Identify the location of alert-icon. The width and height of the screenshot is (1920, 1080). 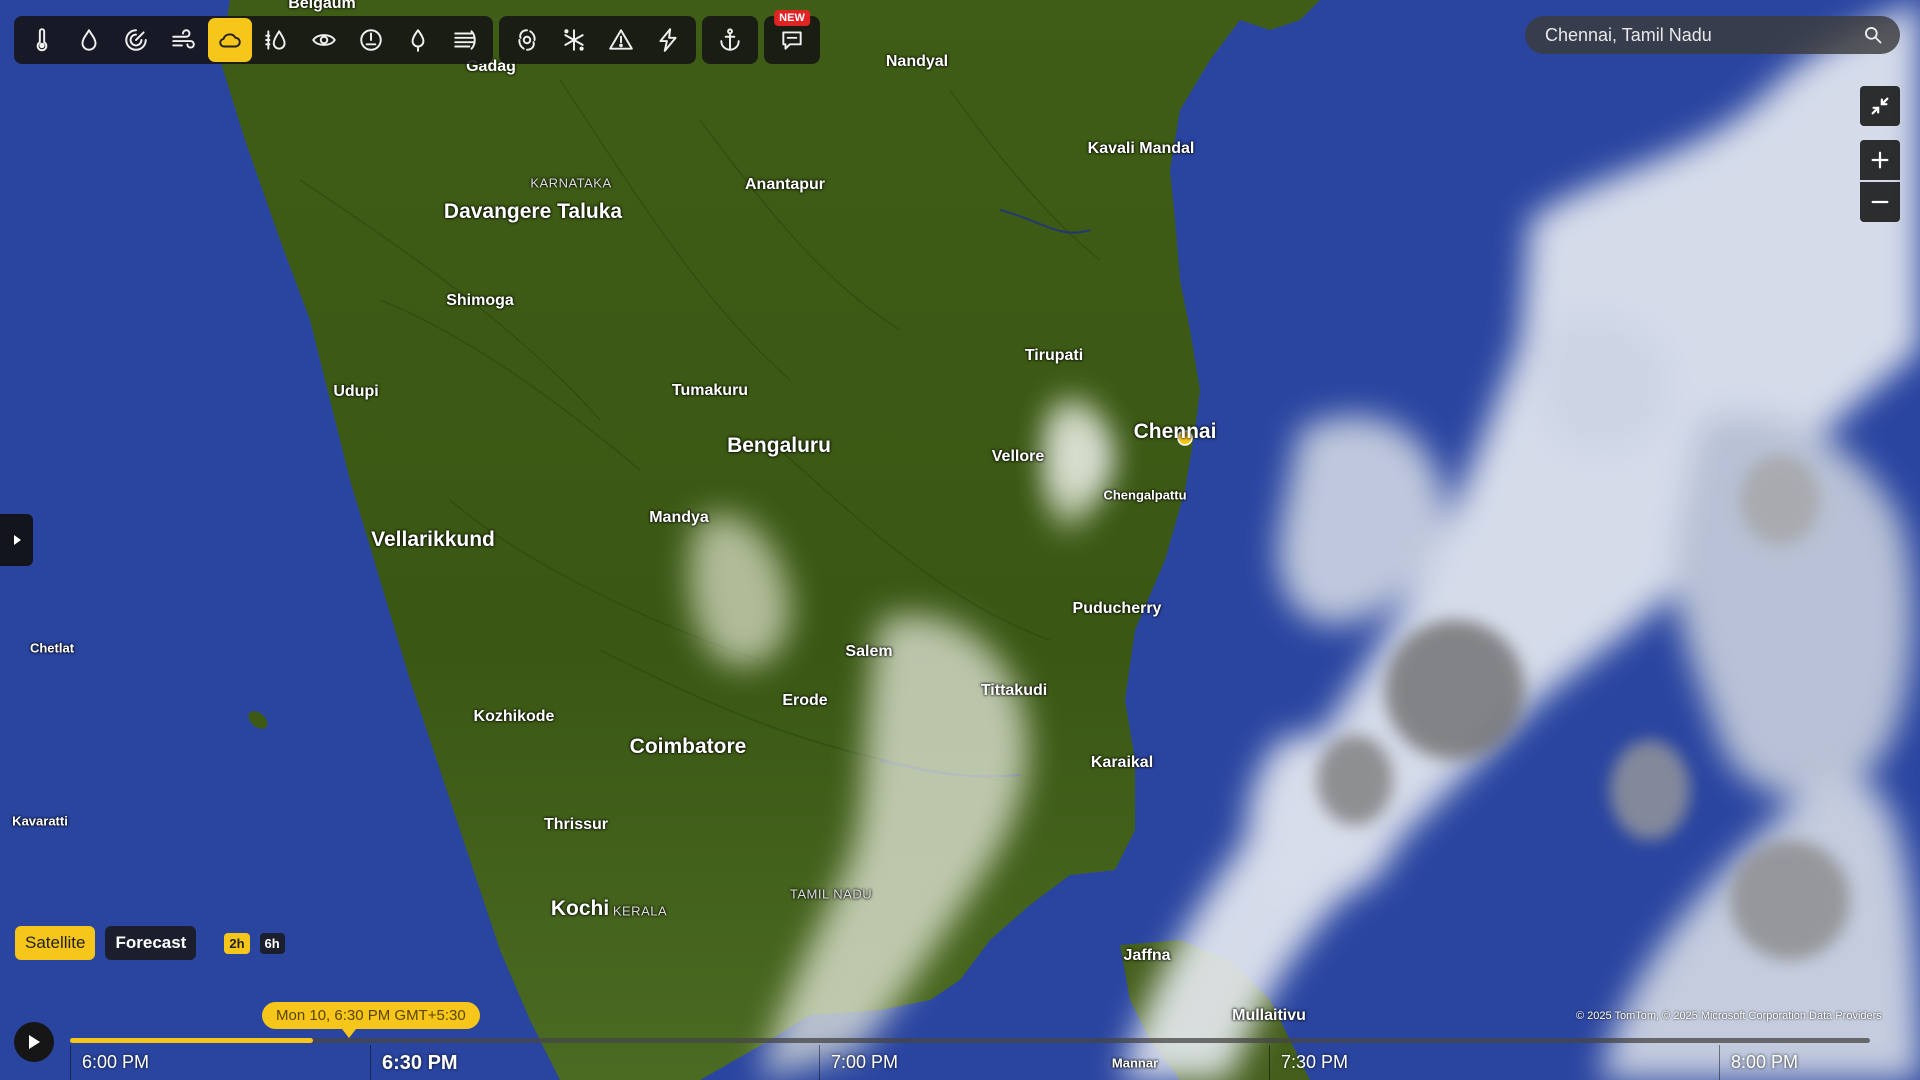
(621, 39).